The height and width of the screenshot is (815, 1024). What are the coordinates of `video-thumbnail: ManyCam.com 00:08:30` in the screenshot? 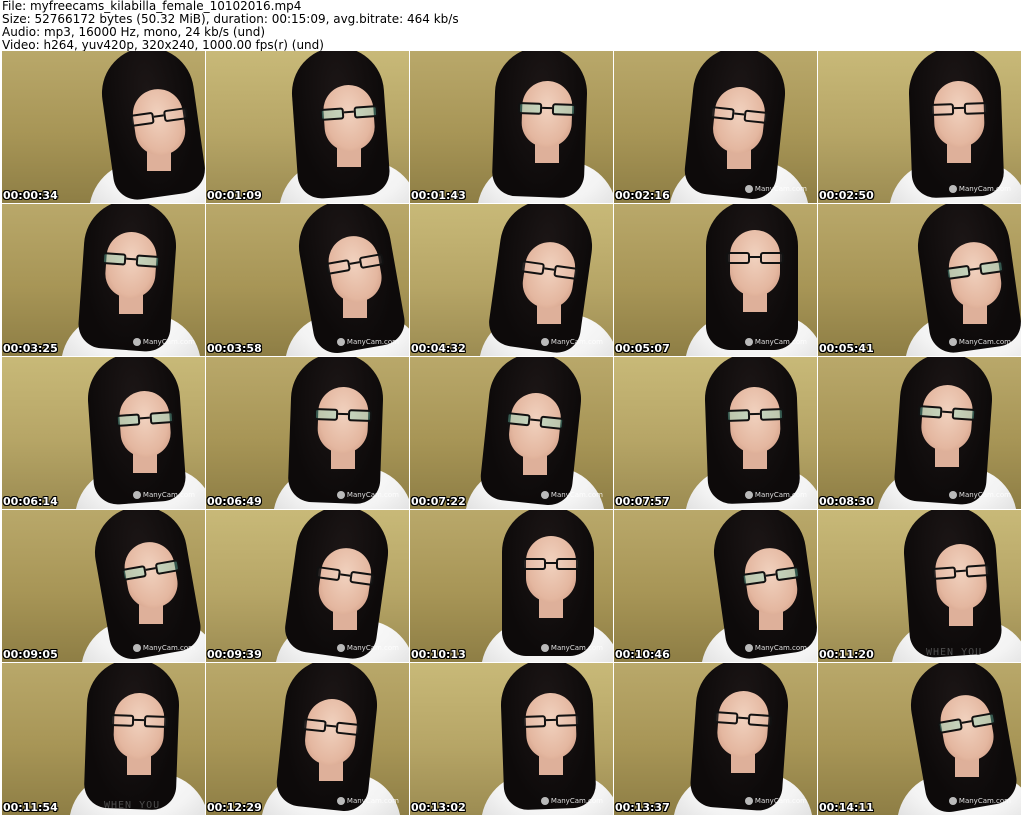 It's located at (919, 433).